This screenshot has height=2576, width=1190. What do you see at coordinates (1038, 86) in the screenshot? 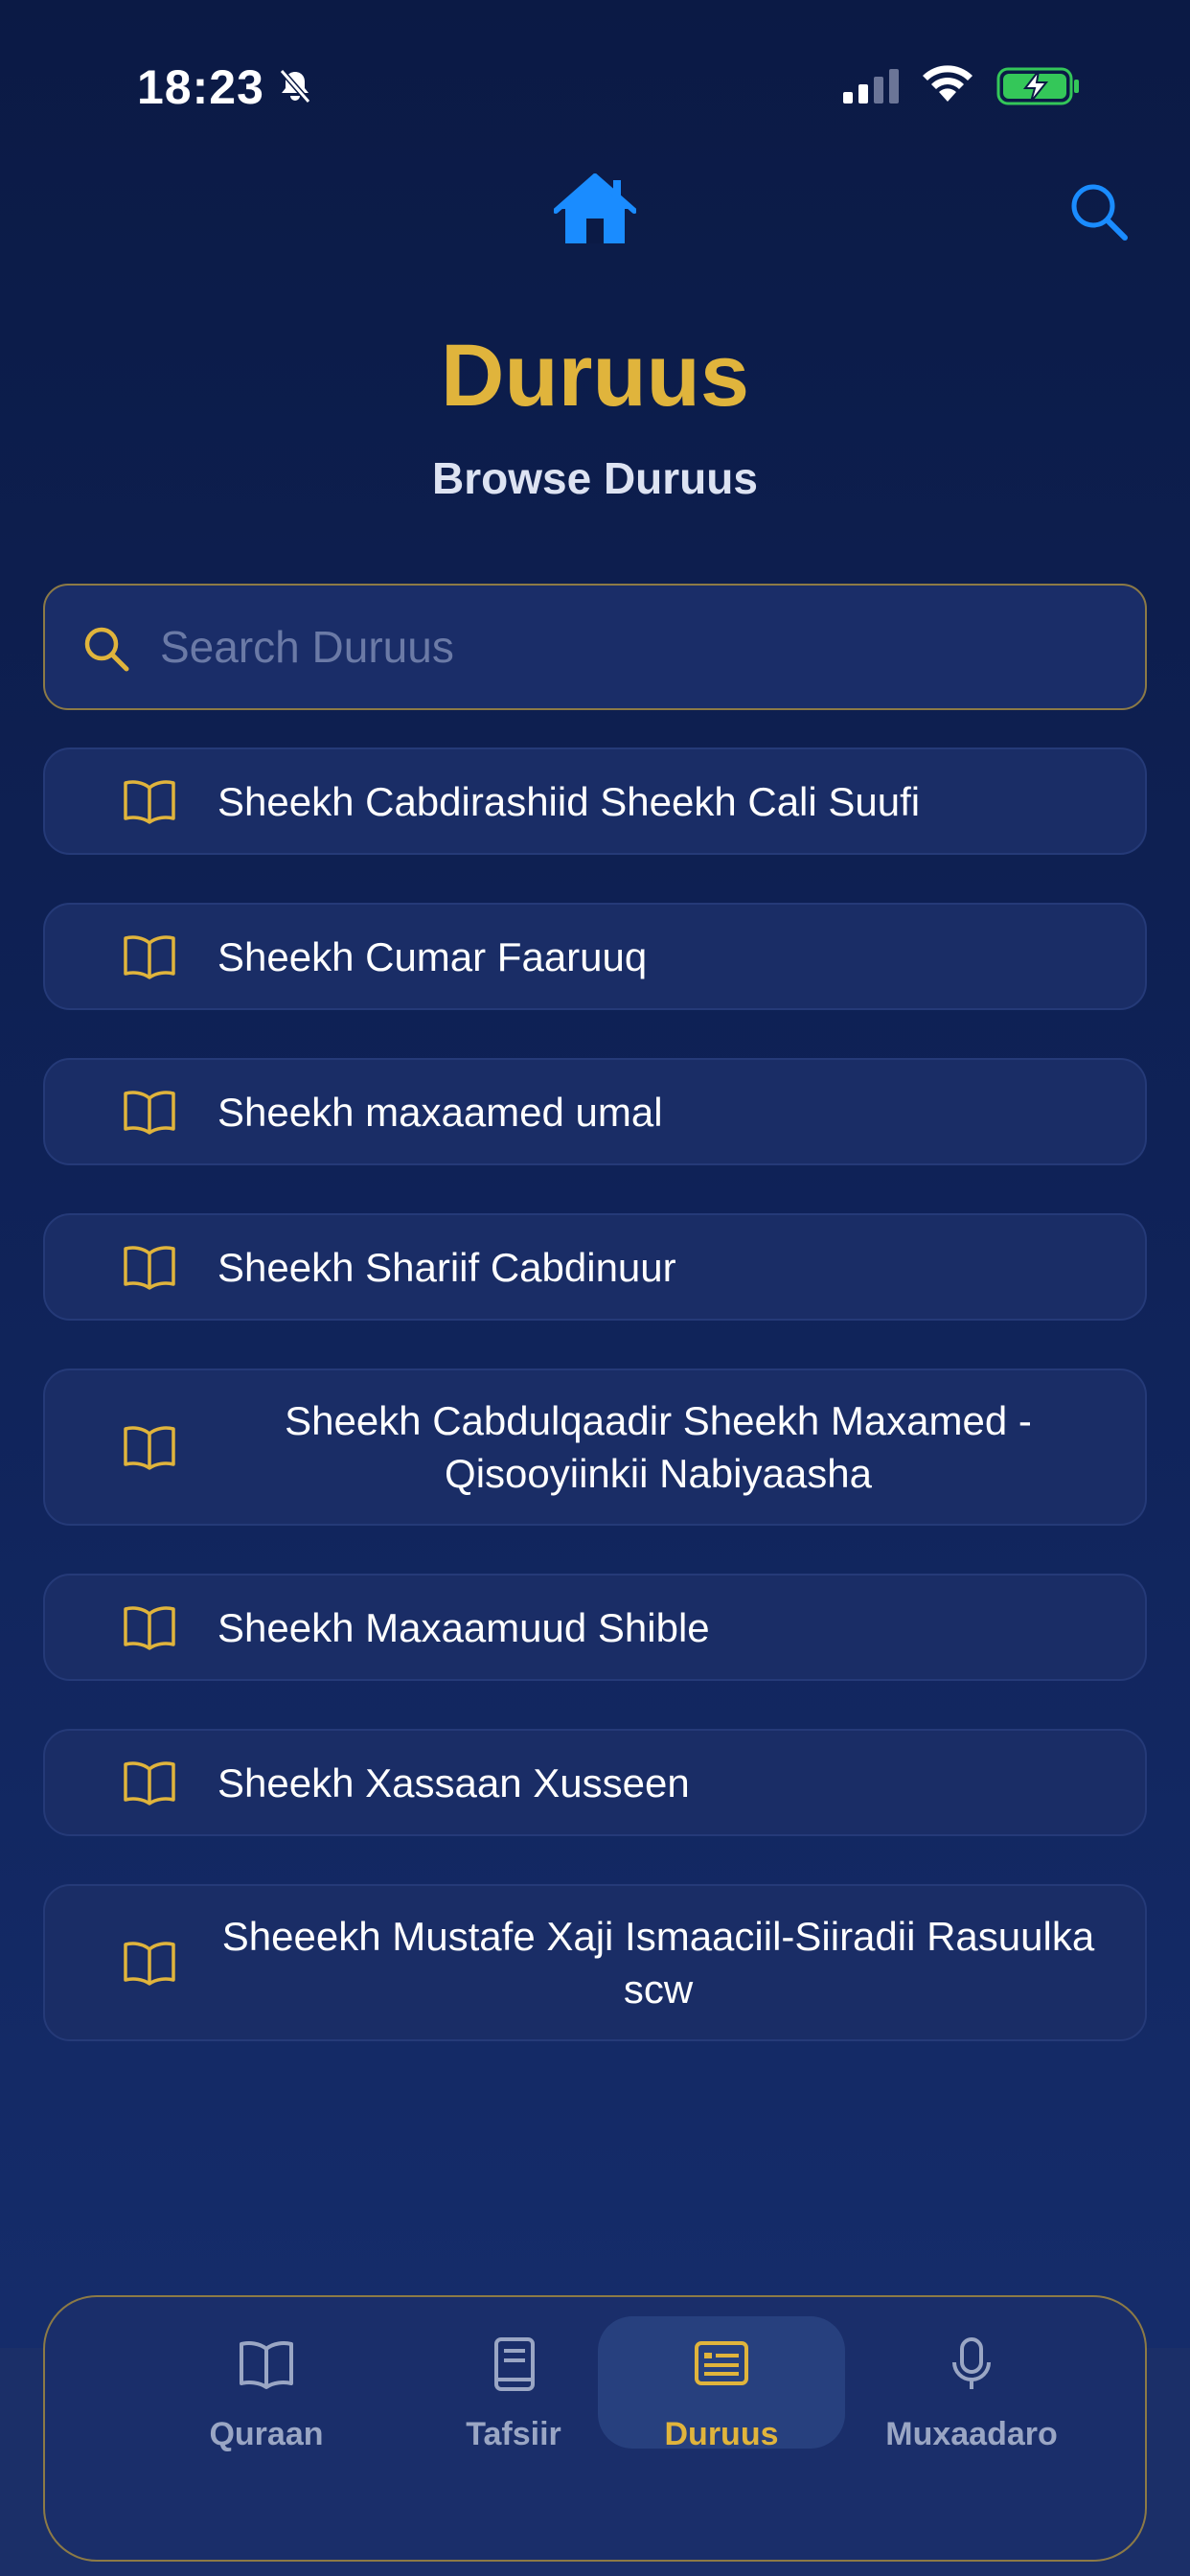
I see `battery-charging-icon` at bounding box center [1038, 86].